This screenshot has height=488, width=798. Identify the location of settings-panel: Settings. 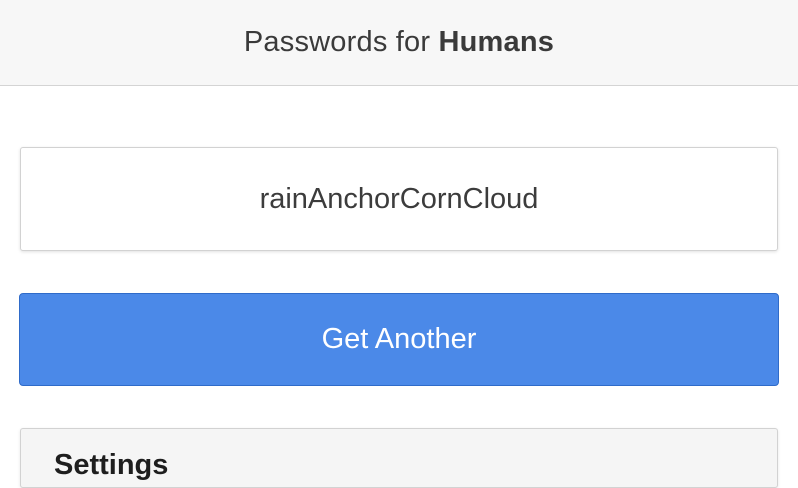
(399, 458).